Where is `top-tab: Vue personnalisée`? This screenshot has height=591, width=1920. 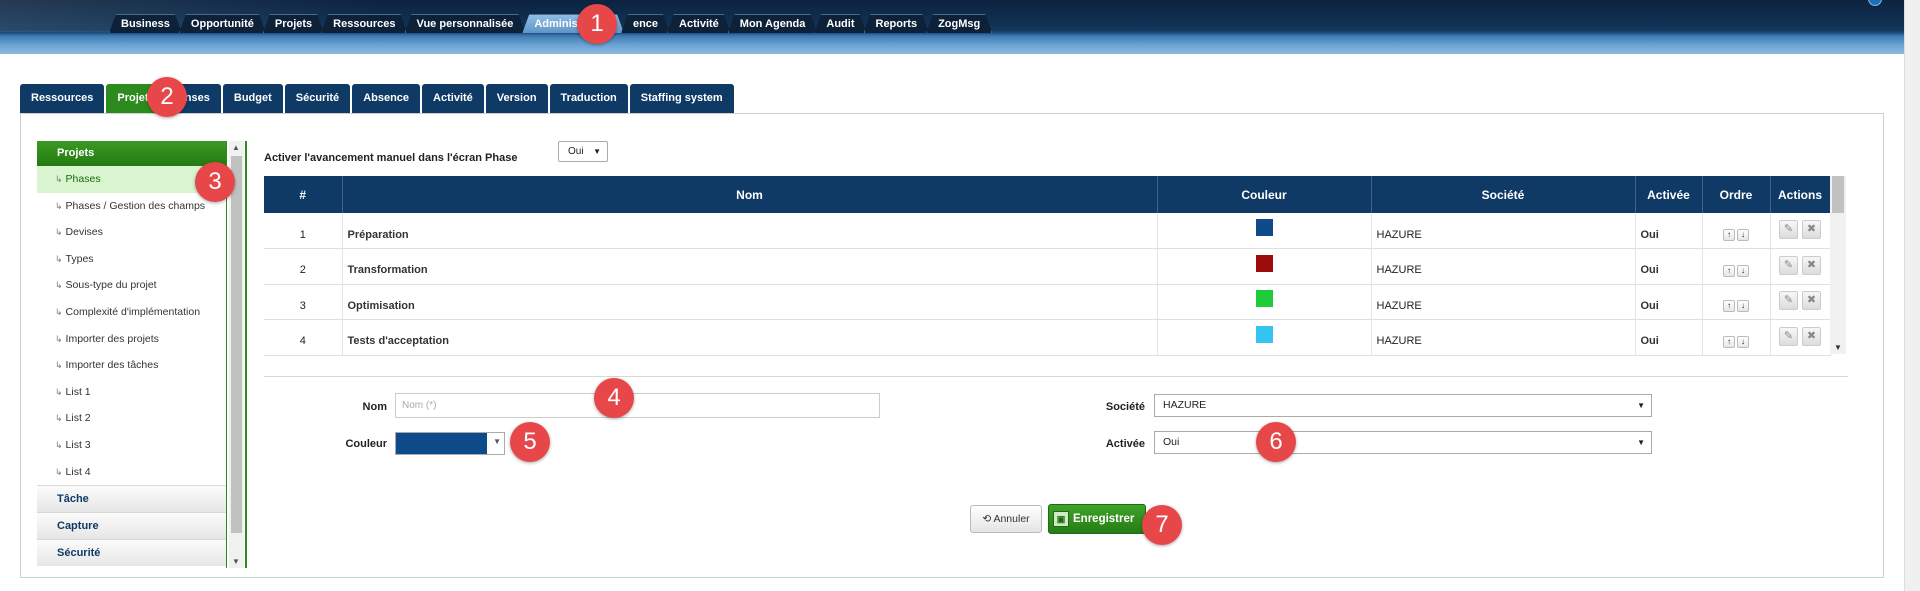
top-tab: Vue personnalisée is located at coordinates (465, 23).